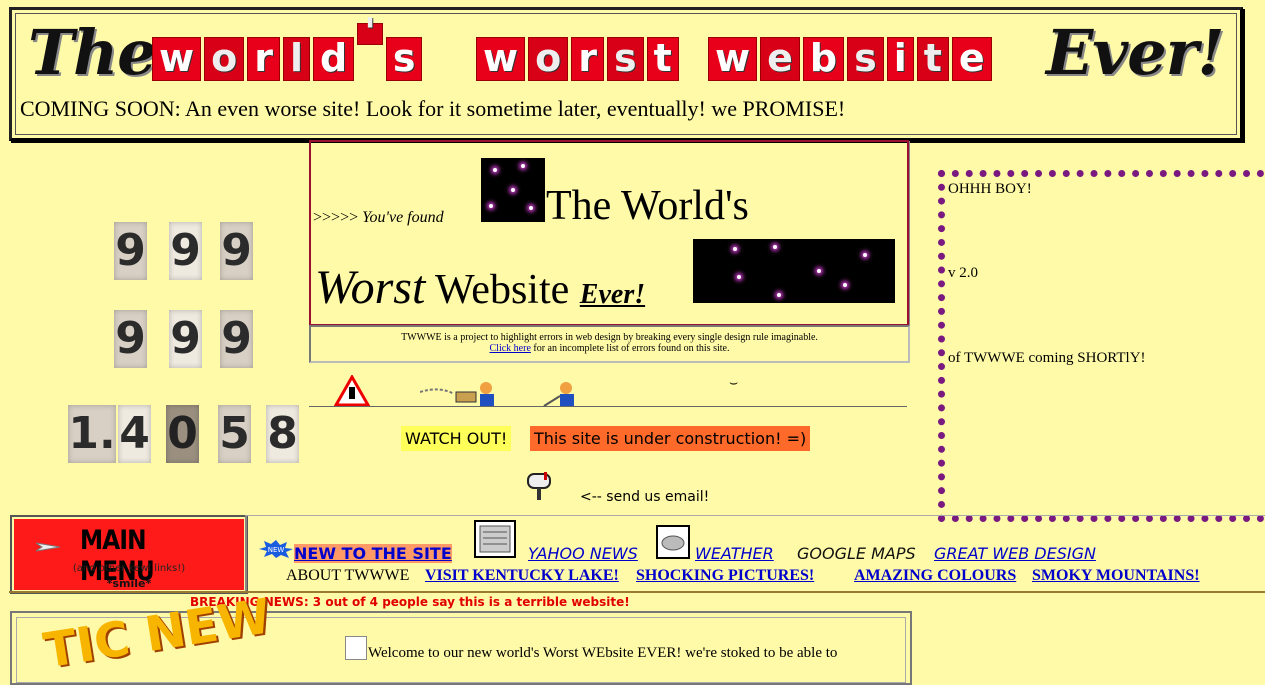 The width and height of the screenshot is (1265, 685). I want to click on nav-kentucky-lake: VISIT KENTUCKY LAKE!, so click(522, 576).